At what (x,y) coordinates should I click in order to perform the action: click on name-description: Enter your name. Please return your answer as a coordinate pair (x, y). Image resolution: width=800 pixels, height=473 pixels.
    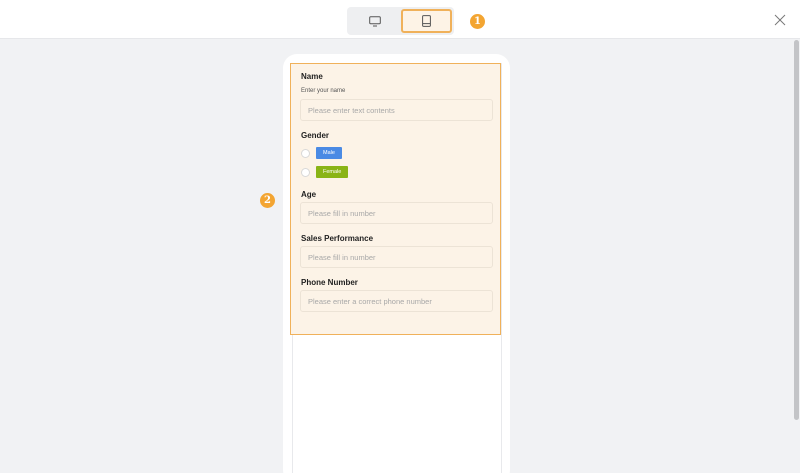
    Looking at the image, I should click on (323, 91).